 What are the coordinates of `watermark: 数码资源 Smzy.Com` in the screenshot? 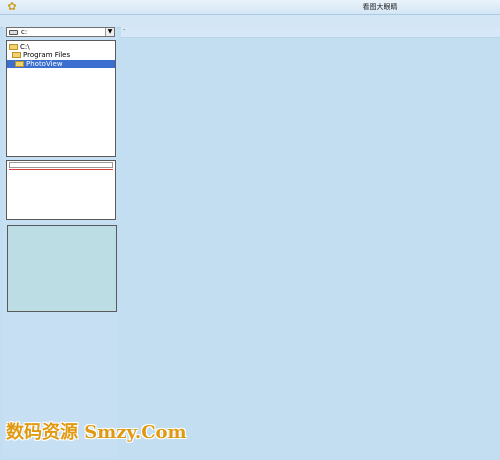 It's located at (96, 432).